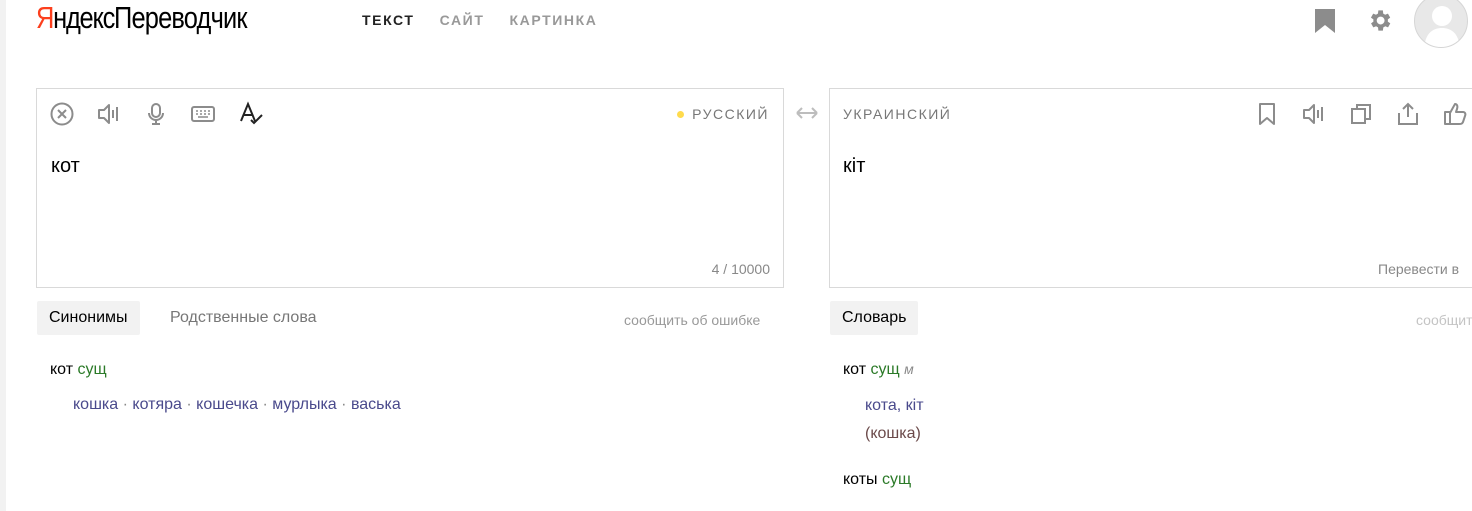  What do you see at coordinates (1408, 114) in the screenshot?
I see `share-icon` at bounding box center [1408, 114].